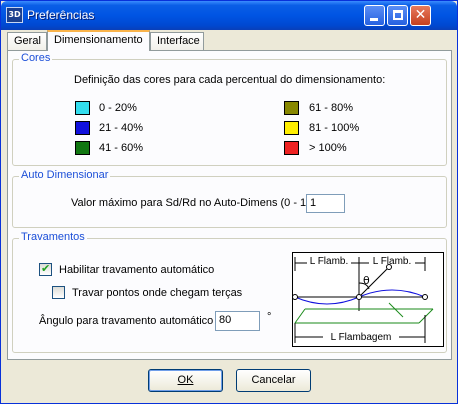 This screenshot has height=404, width=458. I want to click on checkmark-icon: ✔, so click(46, 268).